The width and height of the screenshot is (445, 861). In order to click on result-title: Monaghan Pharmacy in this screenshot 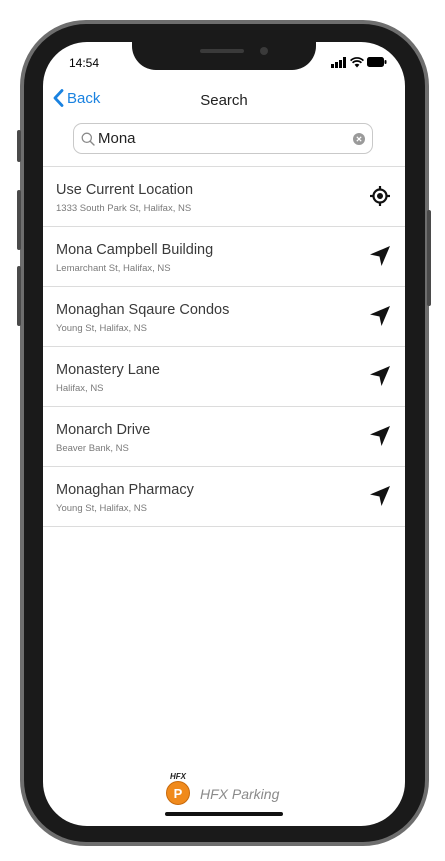, I will do `click(125, 490)`.